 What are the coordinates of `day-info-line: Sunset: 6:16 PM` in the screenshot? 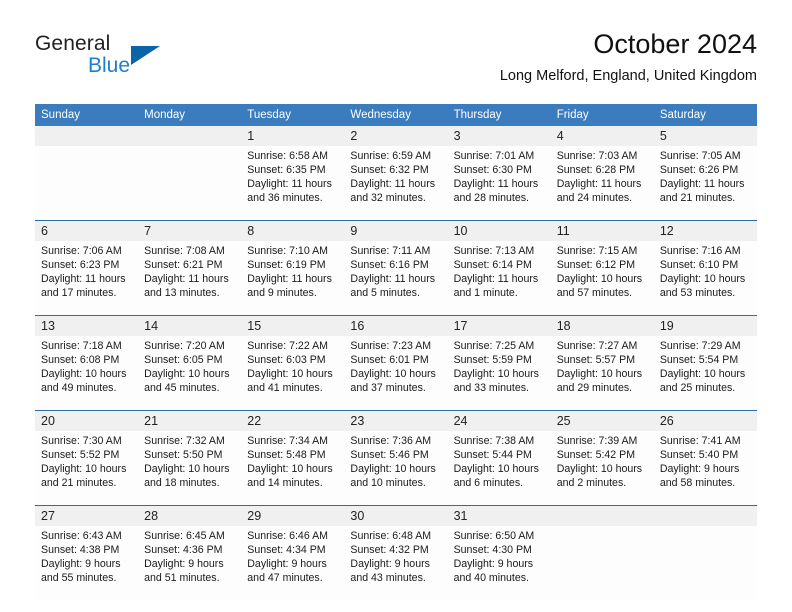 It's located at (389, 265).